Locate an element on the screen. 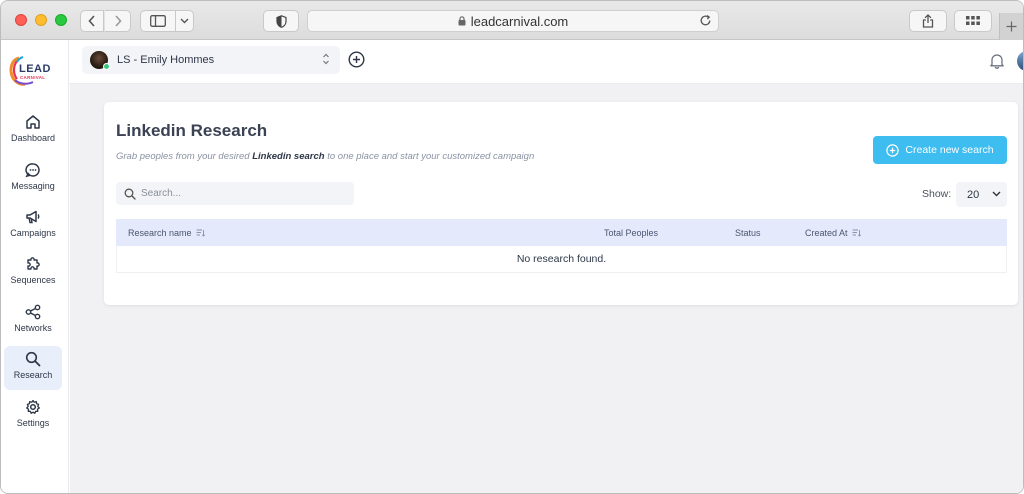 The width and height of the screenshot is (1024, 494). close-window-button is located at coordinates (21, 20).